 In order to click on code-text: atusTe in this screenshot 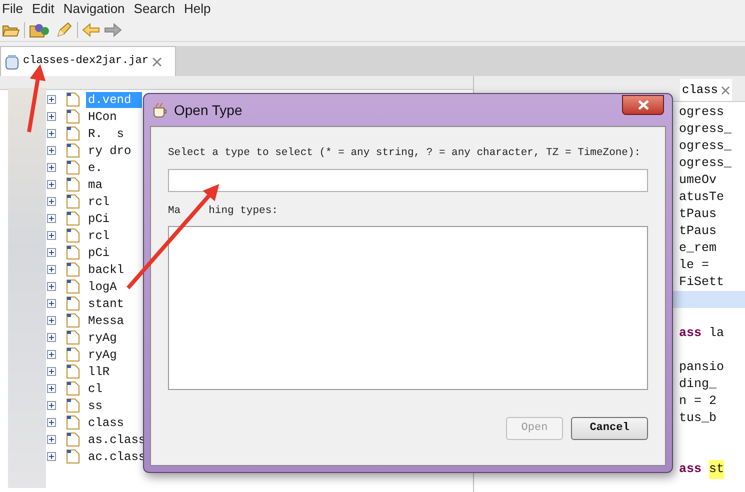, I will do `click(701, 197)`.